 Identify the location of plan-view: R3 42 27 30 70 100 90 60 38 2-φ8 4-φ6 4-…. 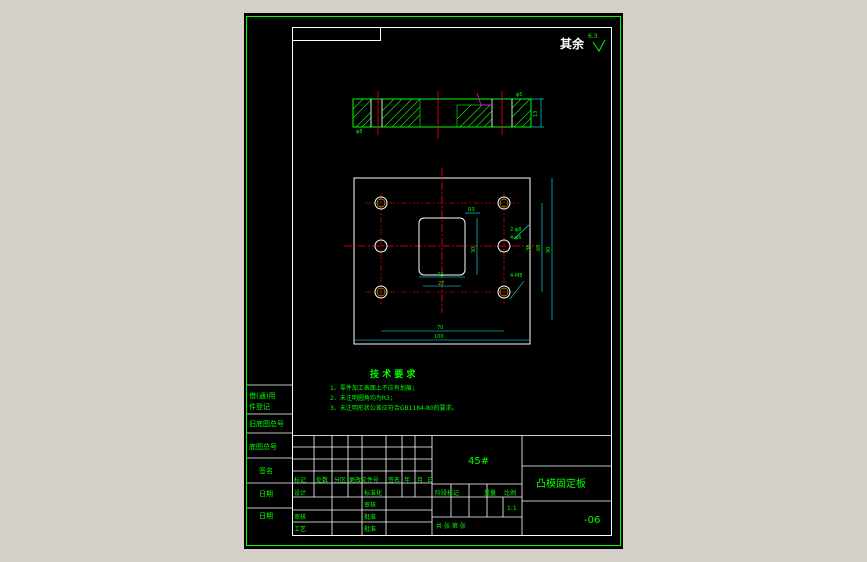
(448, 256).